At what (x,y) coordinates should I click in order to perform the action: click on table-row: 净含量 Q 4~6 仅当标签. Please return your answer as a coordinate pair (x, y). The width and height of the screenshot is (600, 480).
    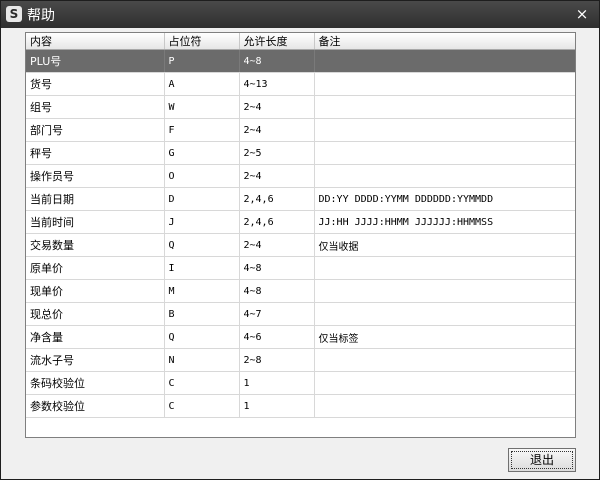
    Looking at the image, I should click on (300, 337).